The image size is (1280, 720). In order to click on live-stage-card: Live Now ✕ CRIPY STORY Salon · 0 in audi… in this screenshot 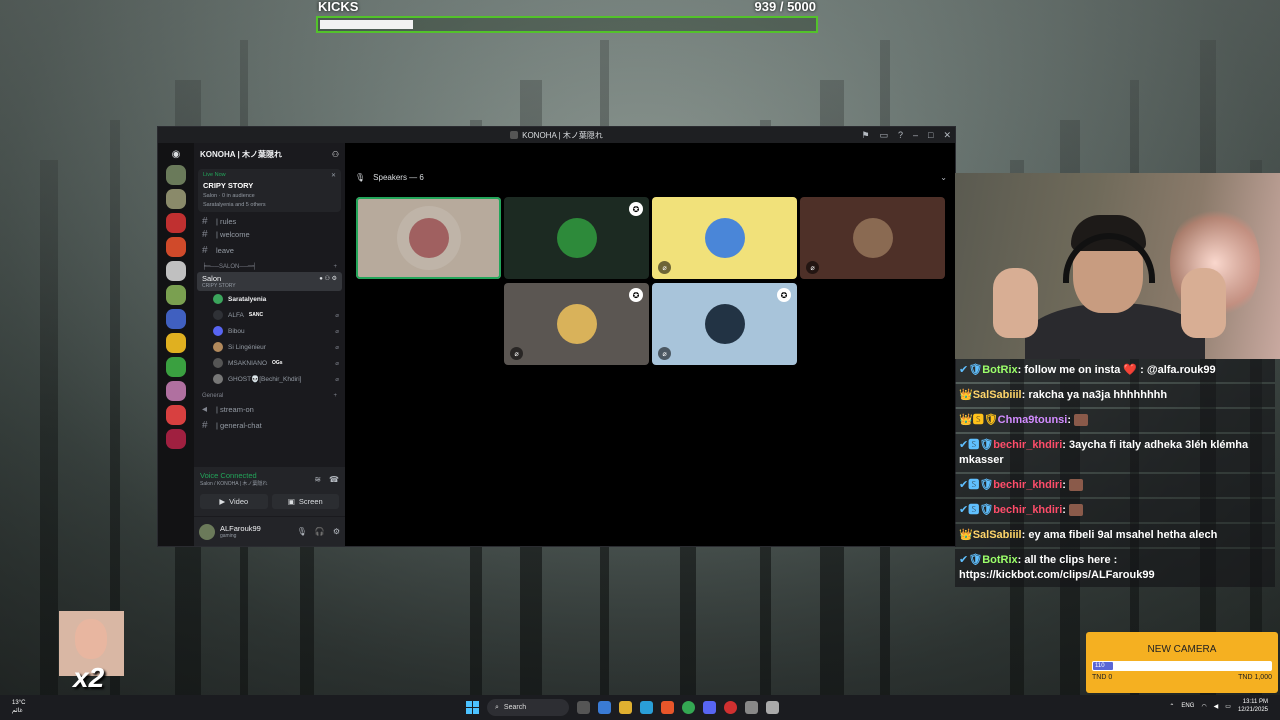, I will do `click(269, 190)`.